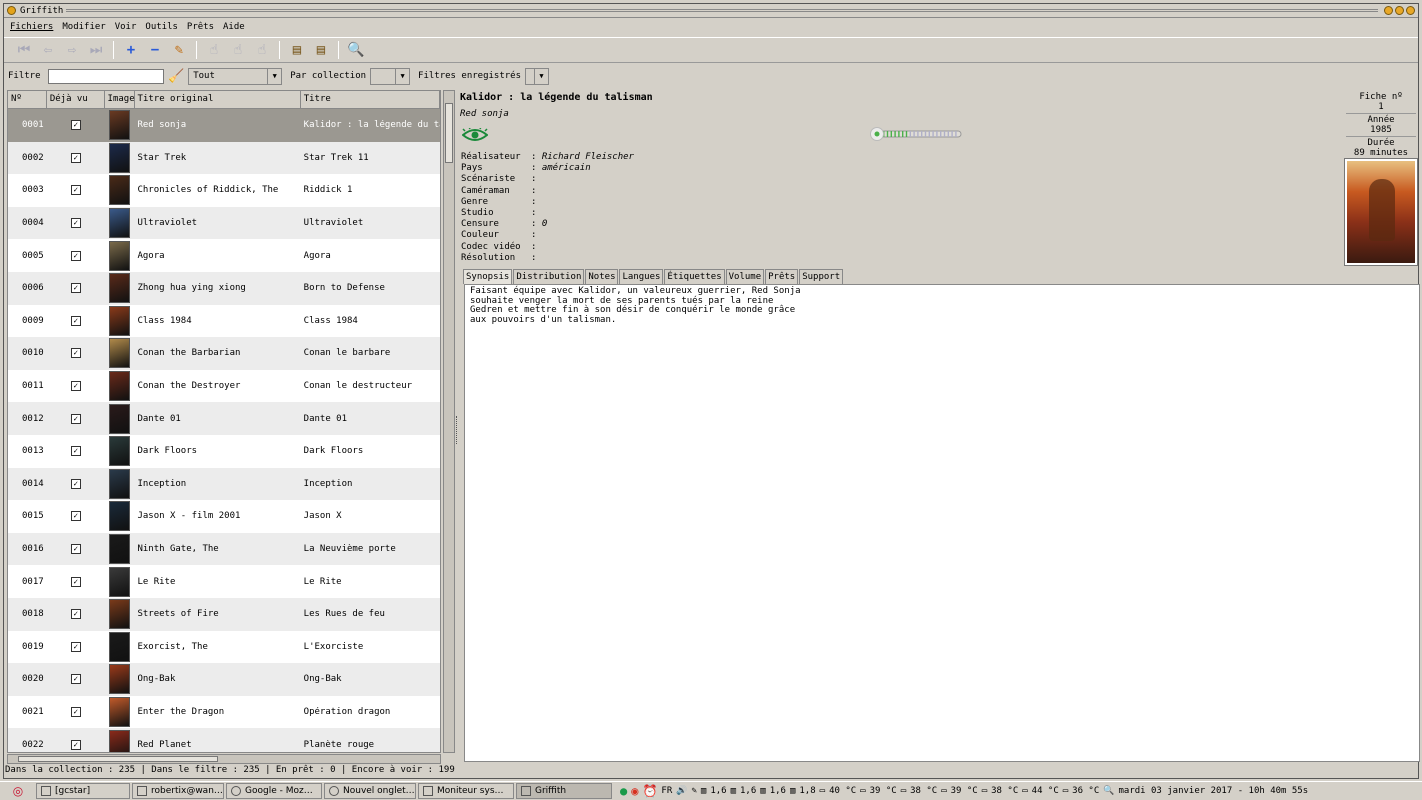 This screenshot has width=1422, height=800. I want to click on table-row: 0022 ✓ Red Planet Planète rouge, so click(224, 740).